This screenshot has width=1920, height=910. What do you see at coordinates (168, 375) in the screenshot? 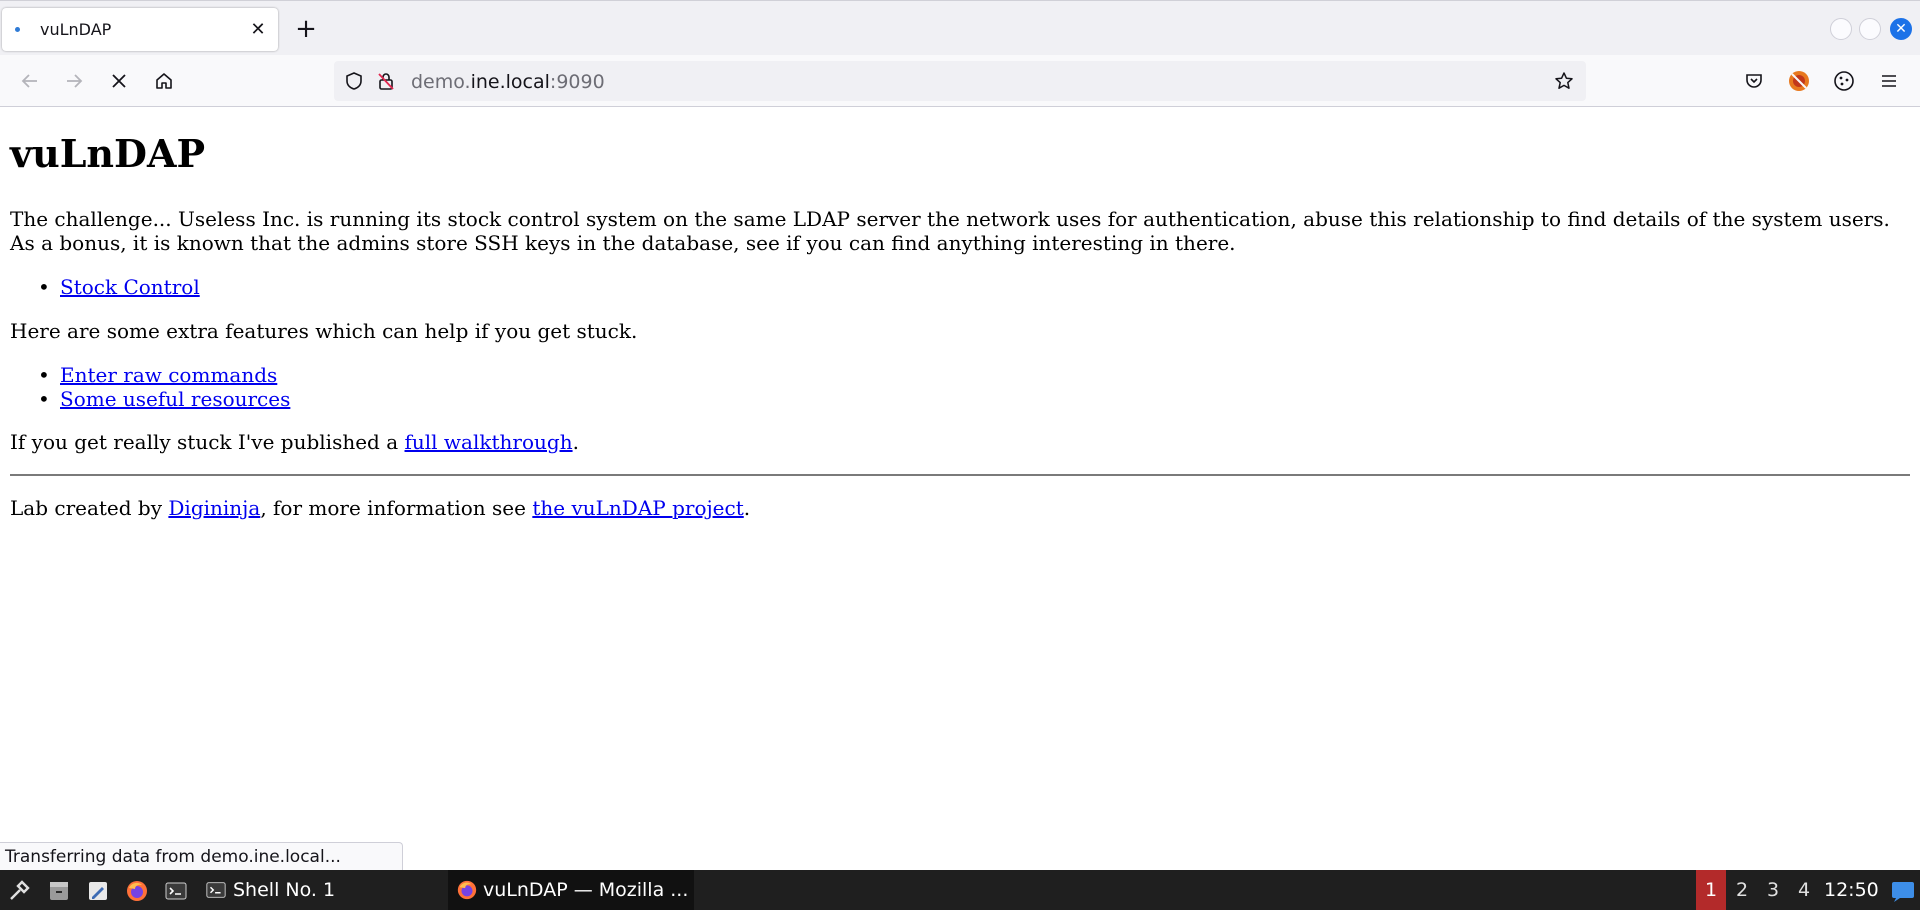
I see `raw-commands-link: Enter raw commands` at bounding box center [168, 375].